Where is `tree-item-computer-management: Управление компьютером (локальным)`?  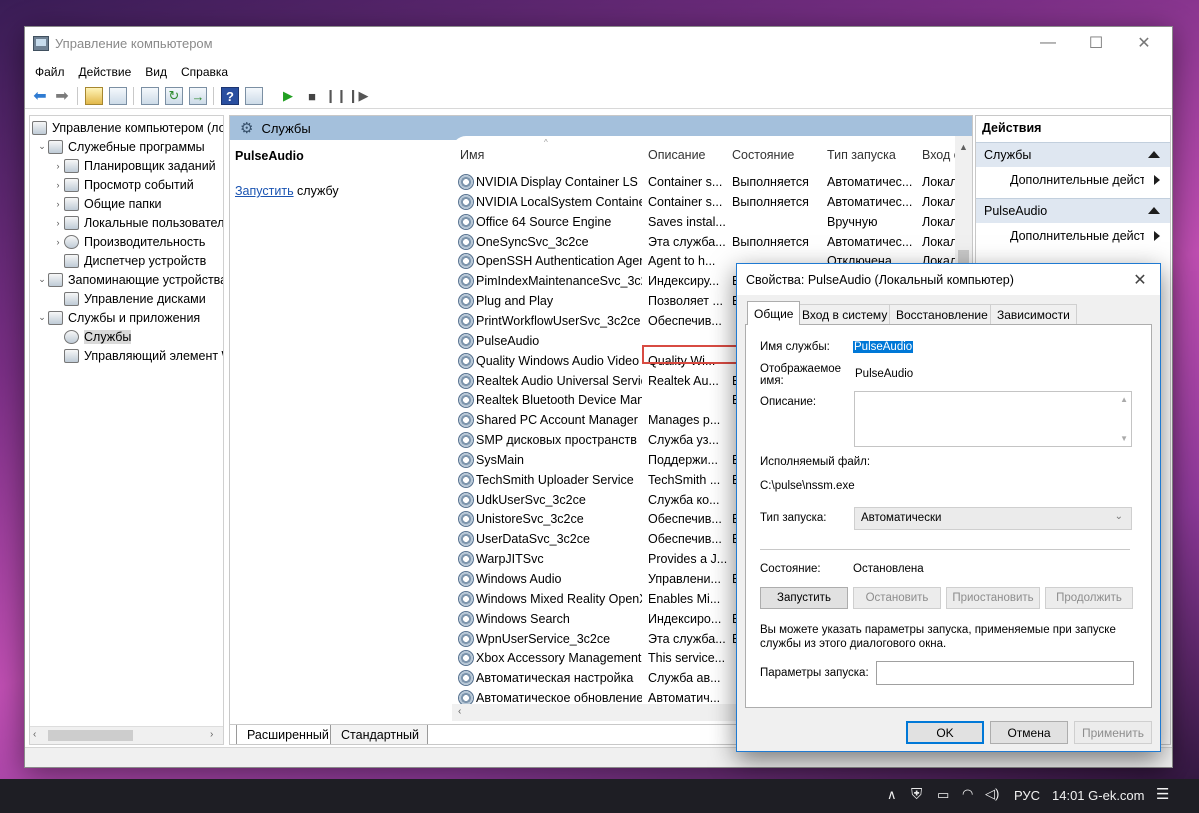
tree-item-computer-management: Управление компьютером (локальным) is located at coordinates (126, 127).